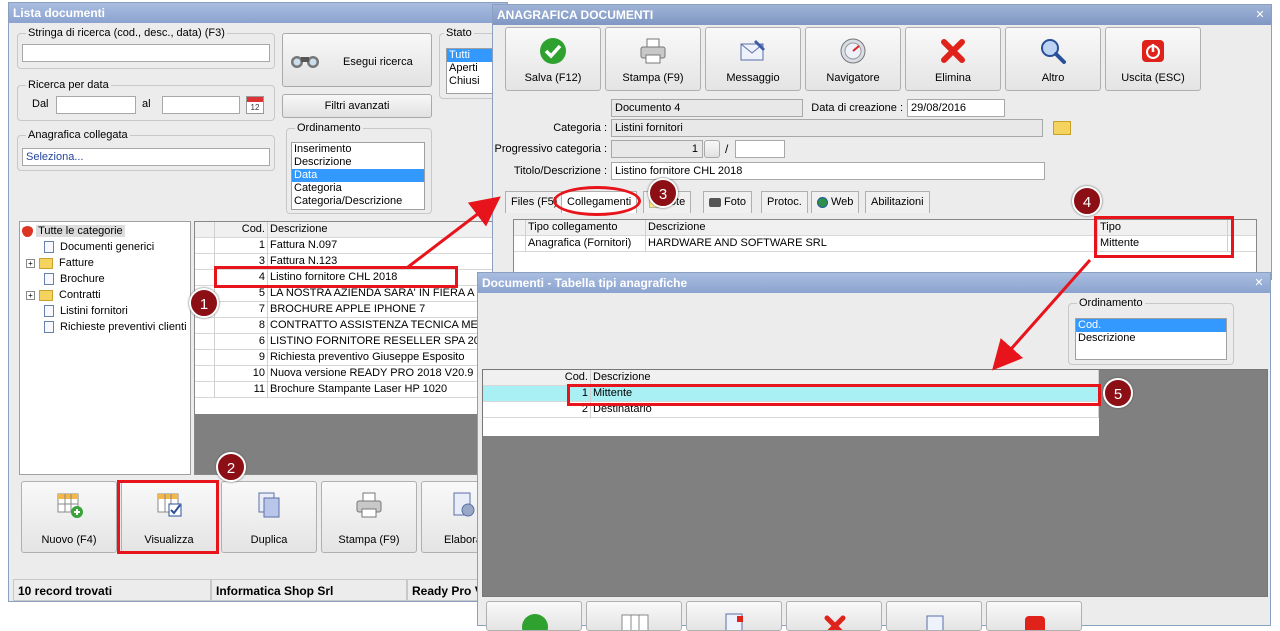  I want to click on step-badge-2: 2, so click(231, 467).